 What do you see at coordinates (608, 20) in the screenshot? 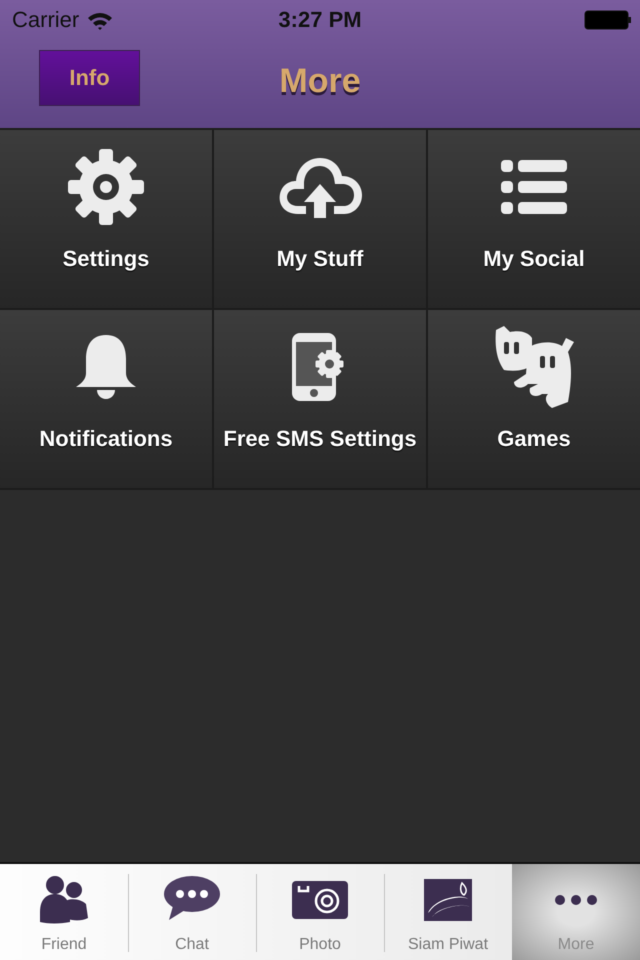
I see `battery-icon` at bounding box center [608, 20].